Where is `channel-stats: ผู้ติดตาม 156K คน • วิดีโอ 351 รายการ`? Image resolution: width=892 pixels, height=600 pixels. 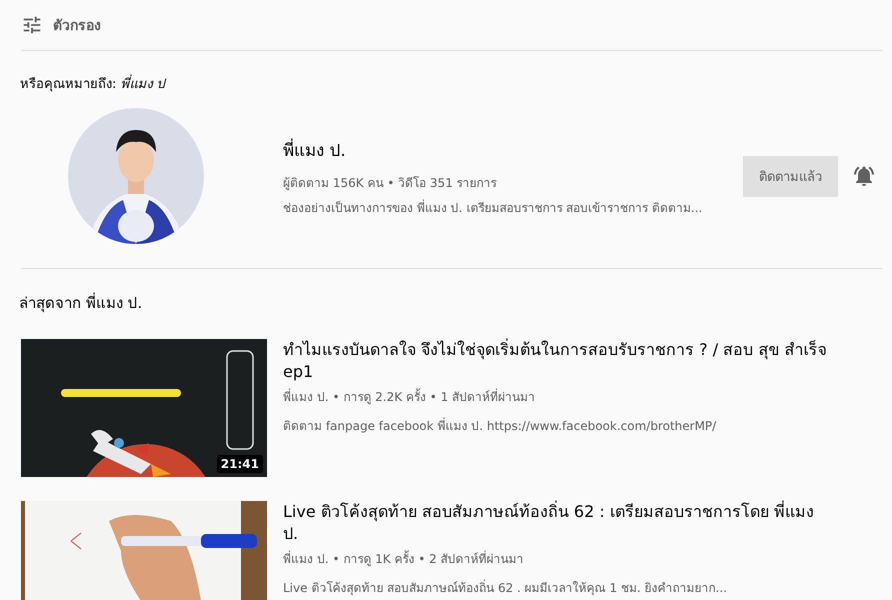
channel-stats: ผู้ติดตาม 156K คน • วิดีโอ 351 รายการ is located at coordinates (390, 183).